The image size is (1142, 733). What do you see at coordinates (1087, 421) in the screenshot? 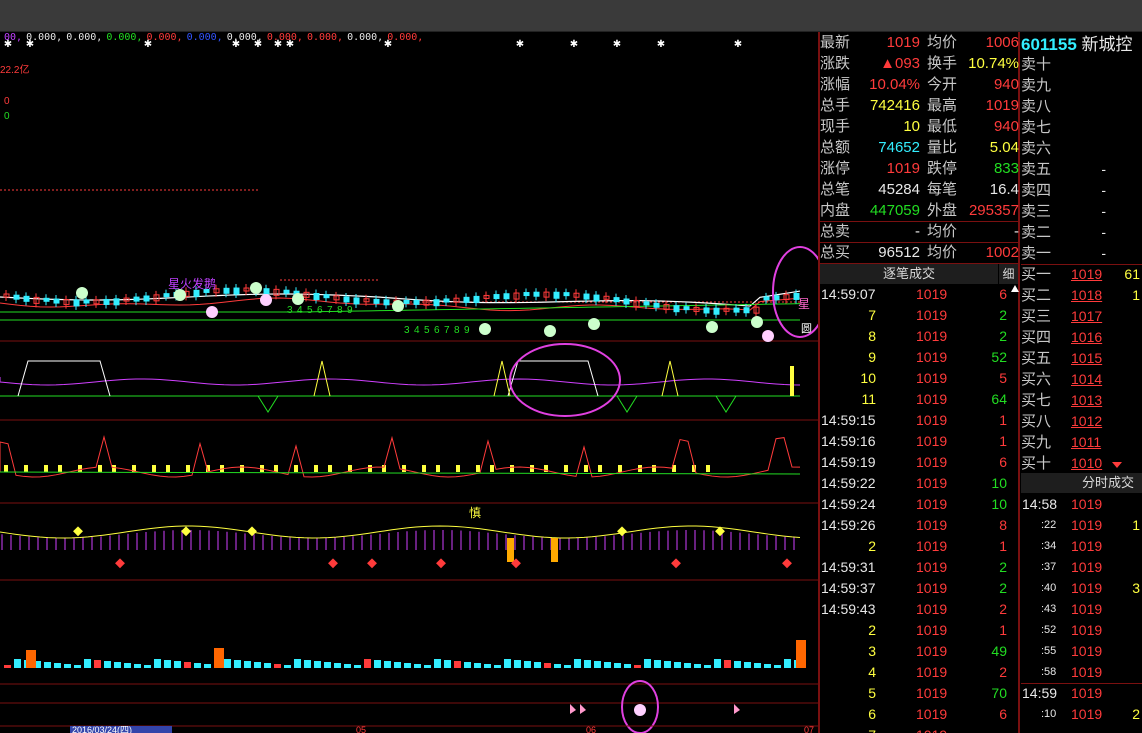
I see `level-price: 1012` at bounding box center [1087, 421].